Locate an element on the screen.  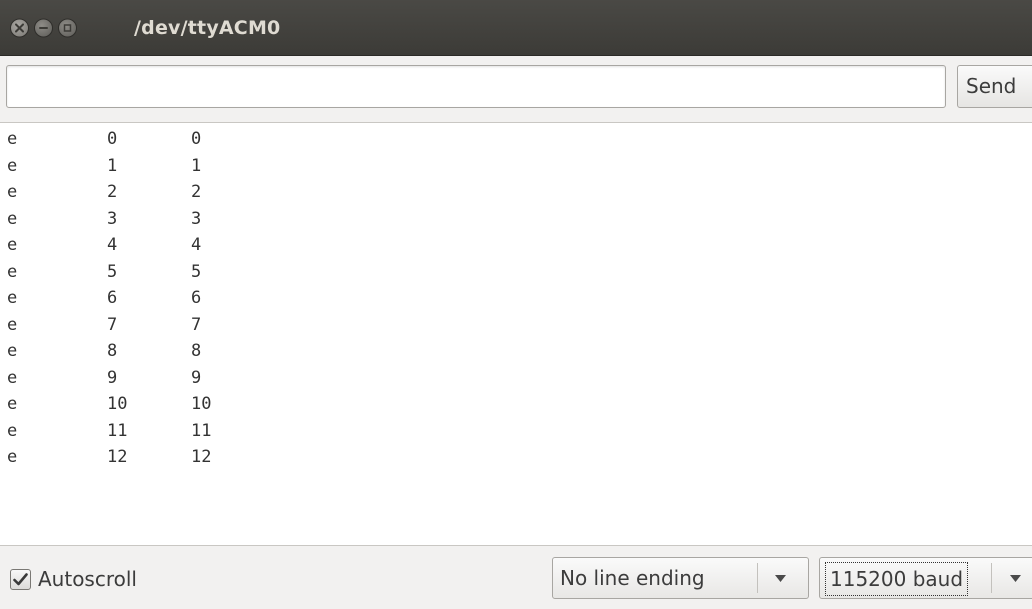
status-bar: Autoscroll No line ending 115200 baud is located at coordinates (516, 577).